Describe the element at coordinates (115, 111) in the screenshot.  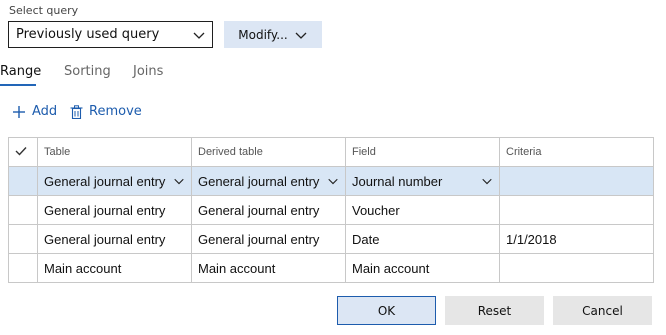
I see `remove-label: Remove` at that location.